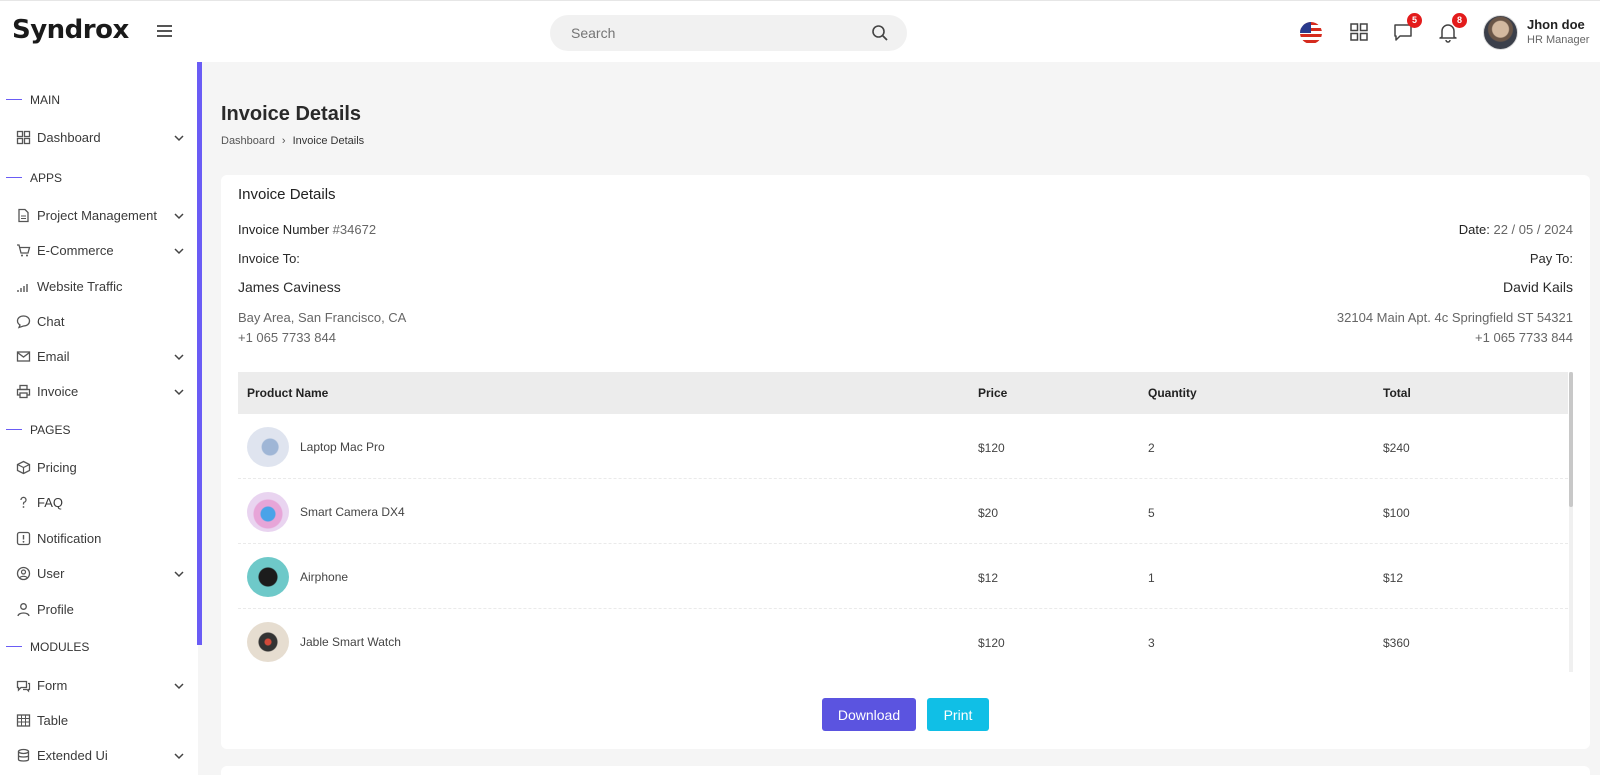  I want to click on top-header: Syndrox 5 8 Jhon doe HR Manager, so click(800, 31).